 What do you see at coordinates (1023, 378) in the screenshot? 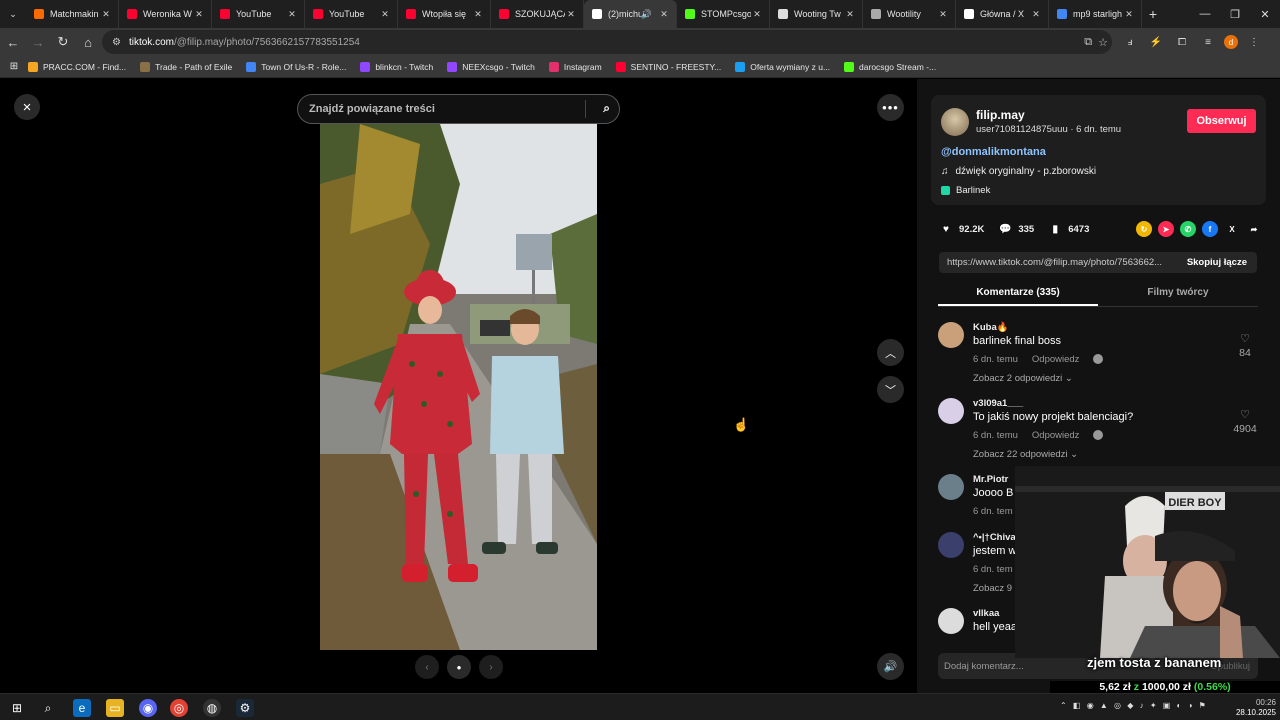
I see `view-replies-button: Zobacz 2 odpowiedzi ⌄` at bounding box center [1023, 378].